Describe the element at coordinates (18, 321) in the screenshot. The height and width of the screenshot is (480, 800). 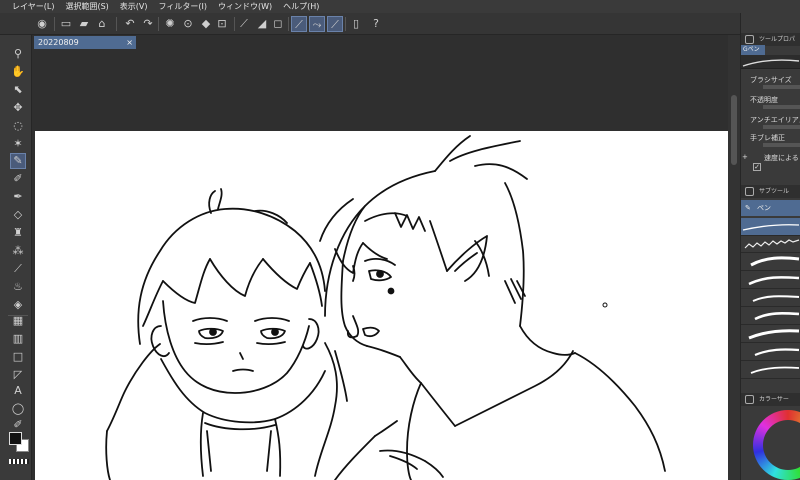
I see `gradient-icon: ▦` at that location.